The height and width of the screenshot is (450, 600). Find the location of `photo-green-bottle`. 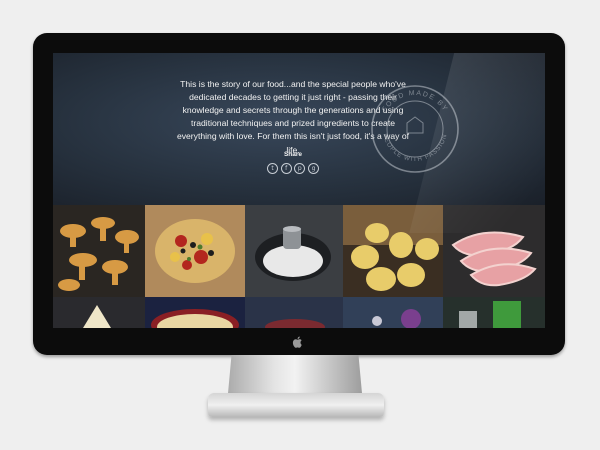

photo-green-bottle is located at coordinates (494, 312).